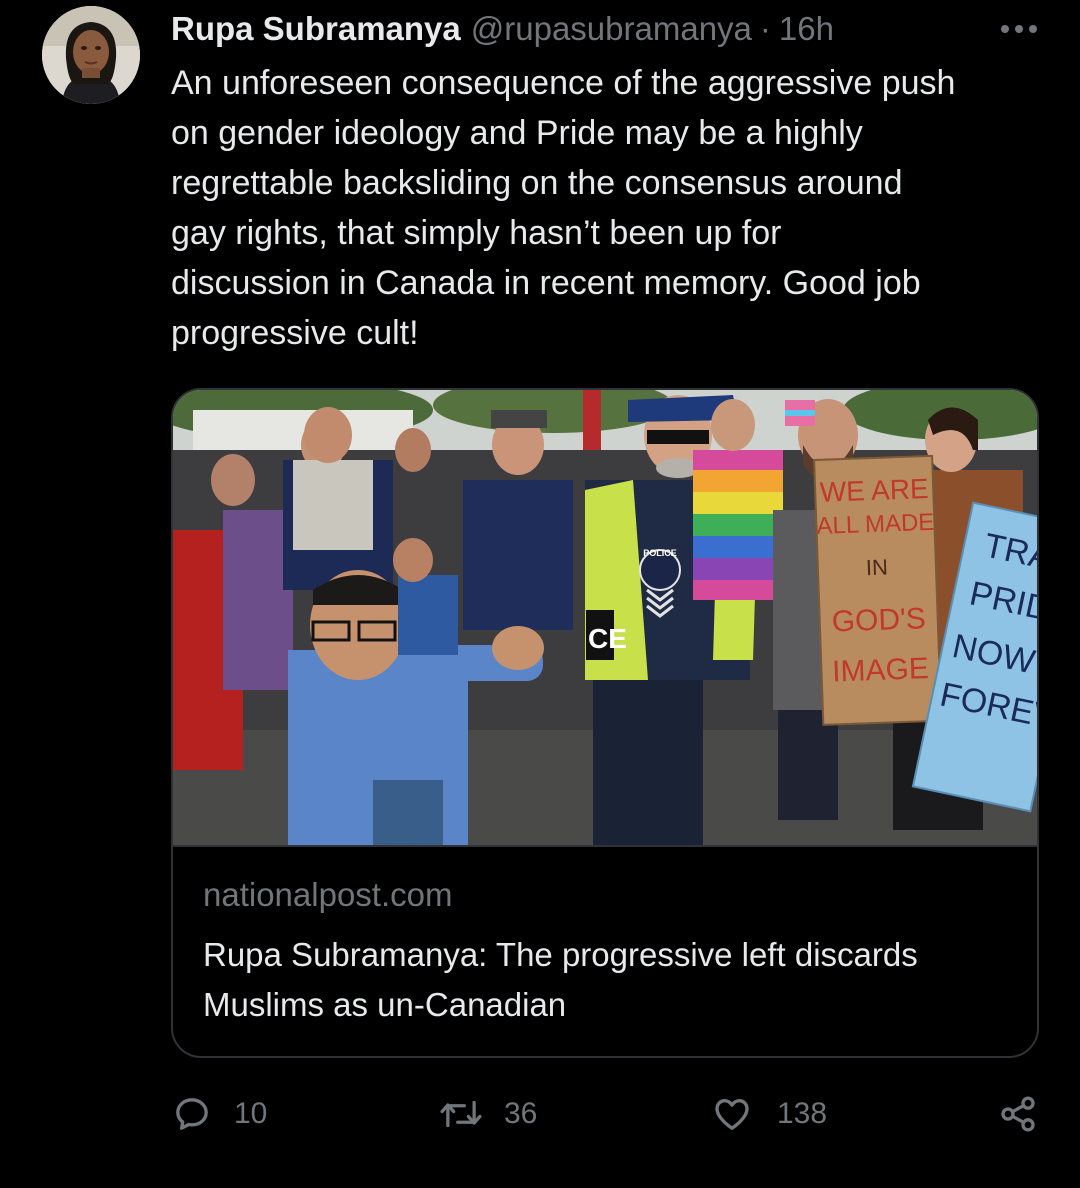 Image resolution: width=1080 pixels, height=1188 pixels. I want to click on svg-text: GOD'S, so click(878, 620).